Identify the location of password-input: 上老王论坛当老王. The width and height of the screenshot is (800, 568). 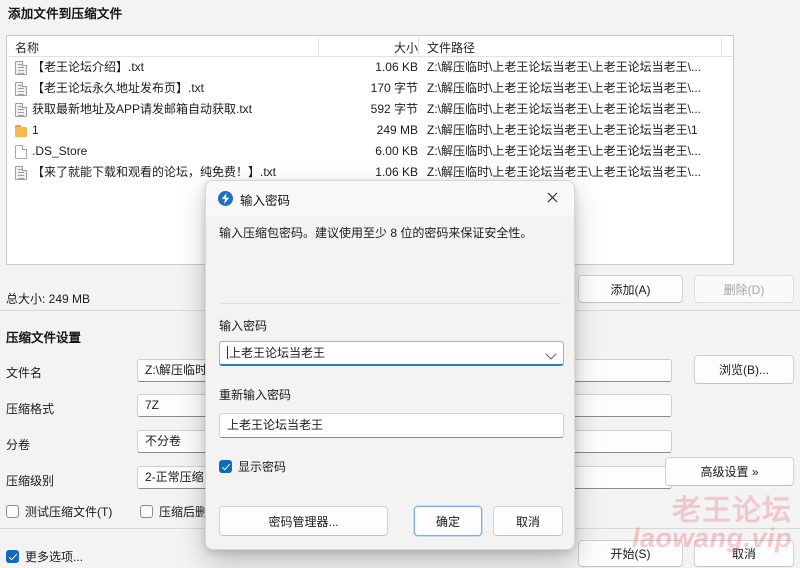
(391, 353).